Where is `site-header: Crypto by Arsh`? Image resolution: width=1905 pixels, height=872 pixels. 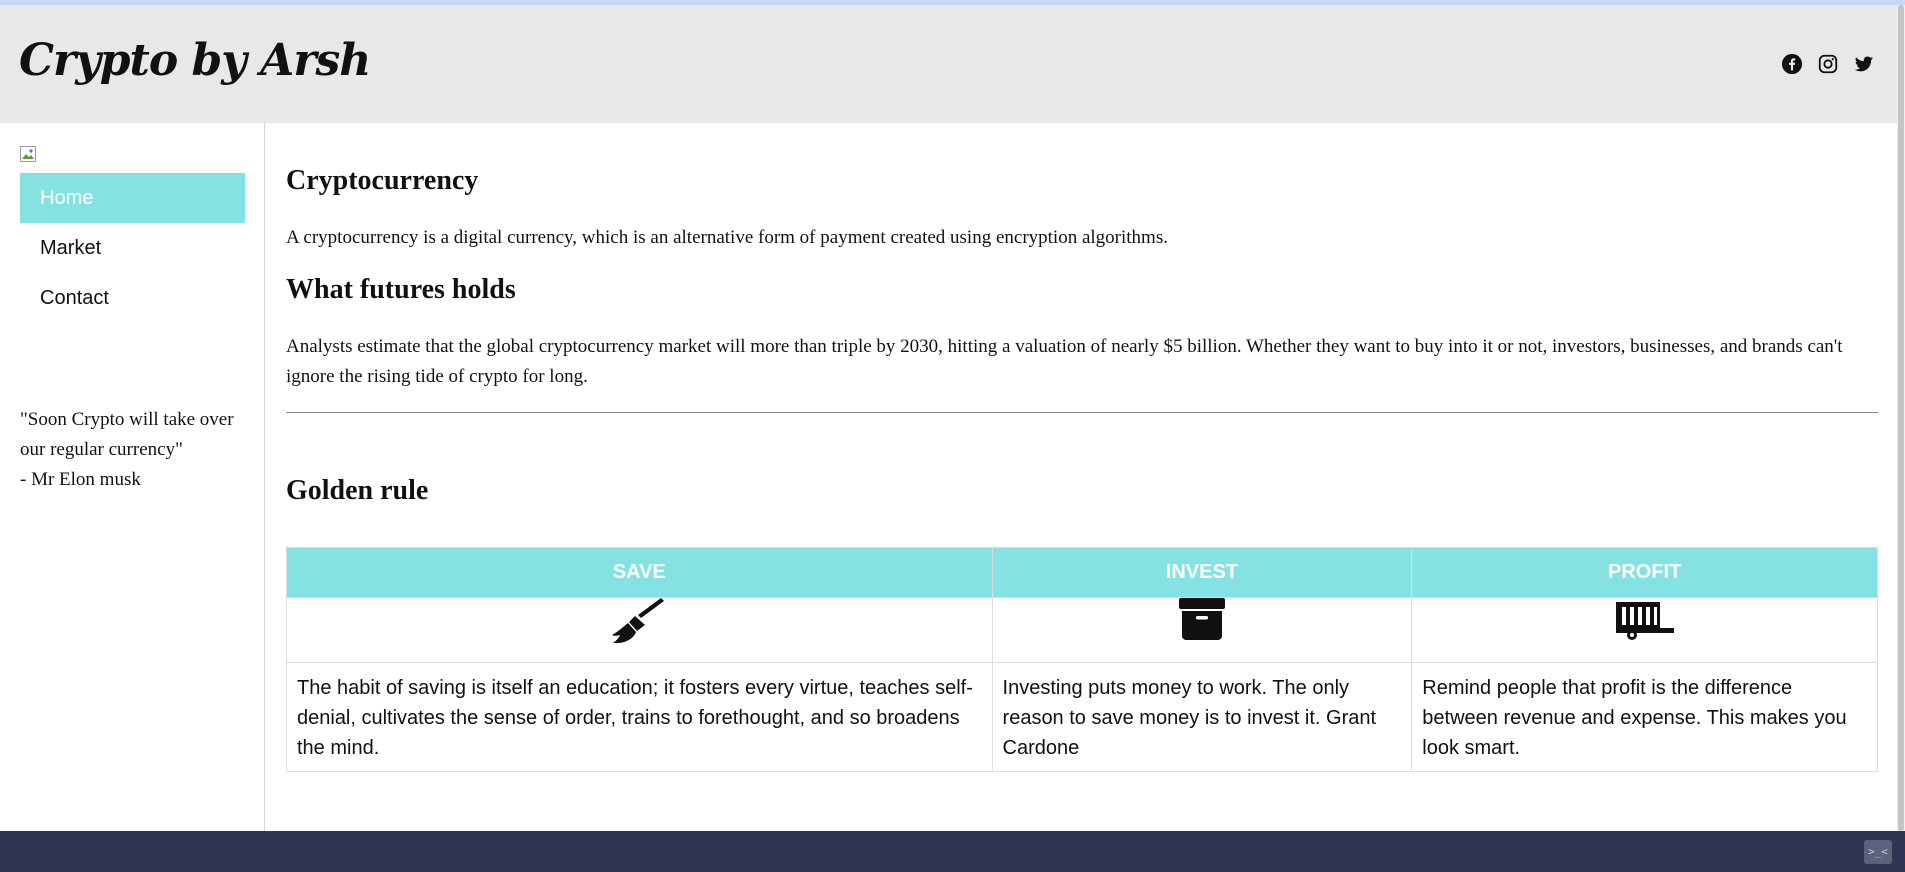
site-header: Crypto by Arsh is located at coordinates (948, 64).